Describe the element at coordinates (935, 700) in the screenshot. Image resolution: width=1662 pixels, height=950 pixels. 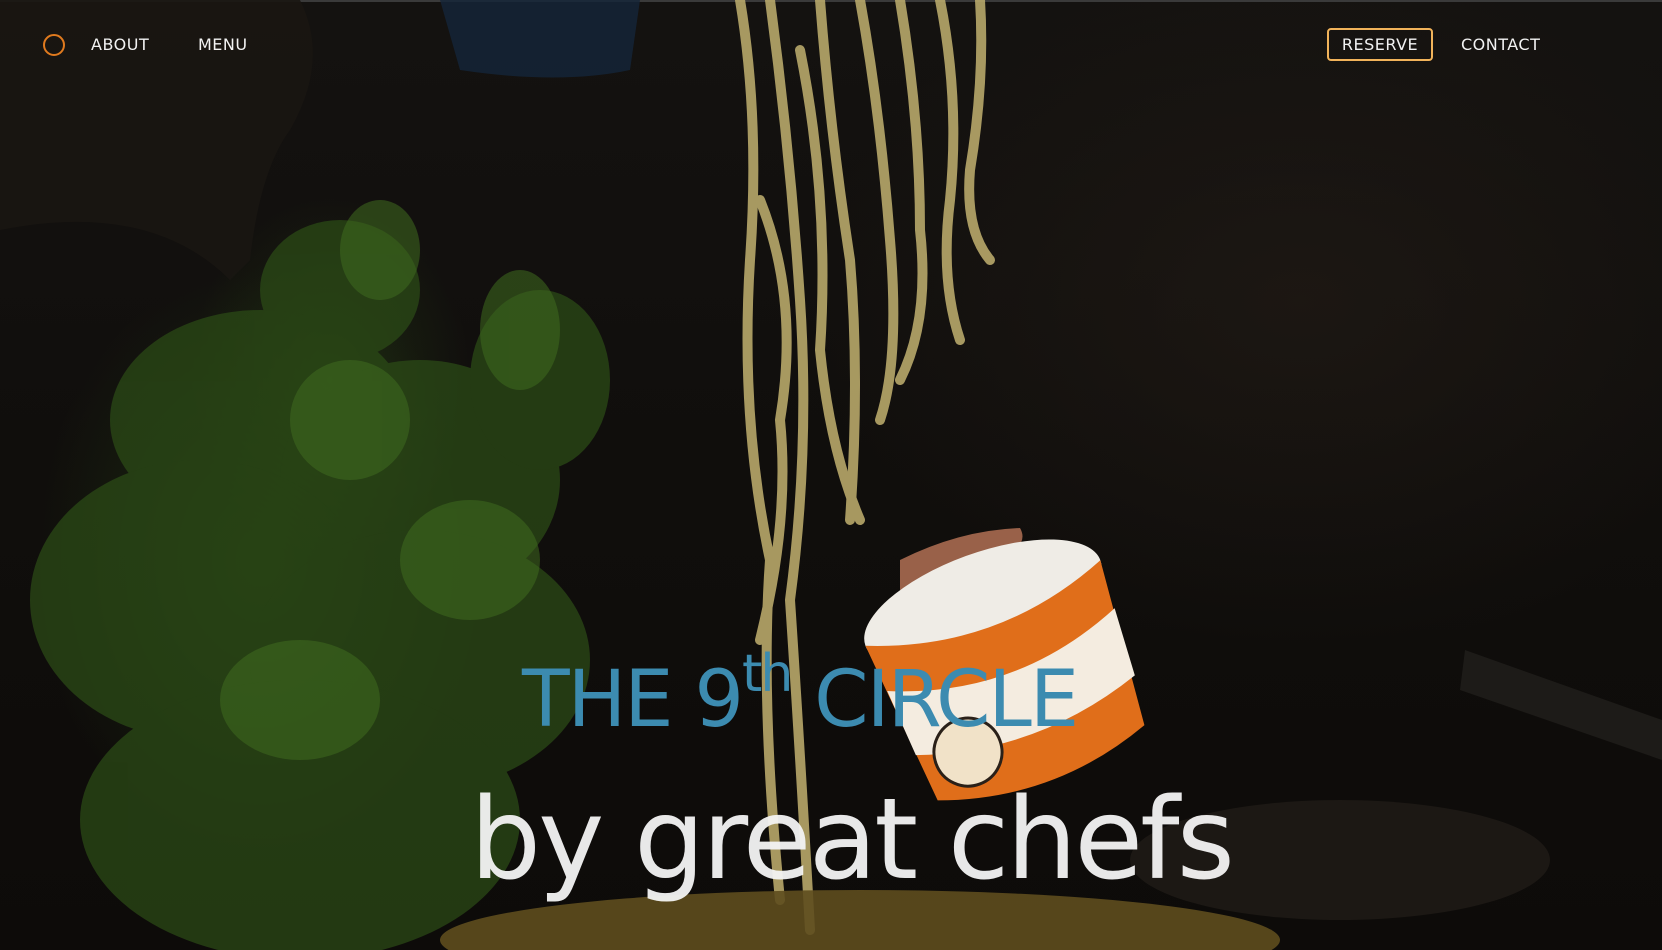
I see `hero-title-suffix: CIRCLE` at that location.